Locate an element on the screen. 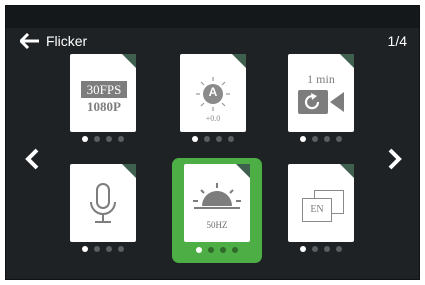  arrow-left-icon is located at coordinates (30, 41).